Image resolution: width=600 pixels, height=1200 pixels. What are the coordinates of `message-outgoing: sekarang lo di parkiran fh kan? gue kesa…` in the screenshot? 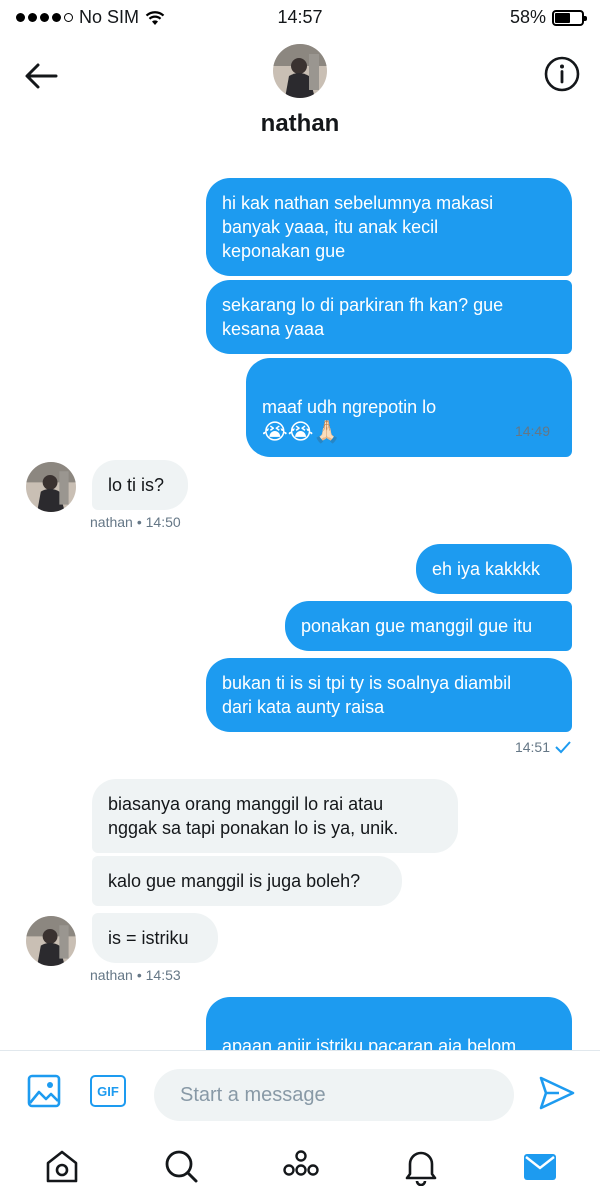 It's located at (389, 317).